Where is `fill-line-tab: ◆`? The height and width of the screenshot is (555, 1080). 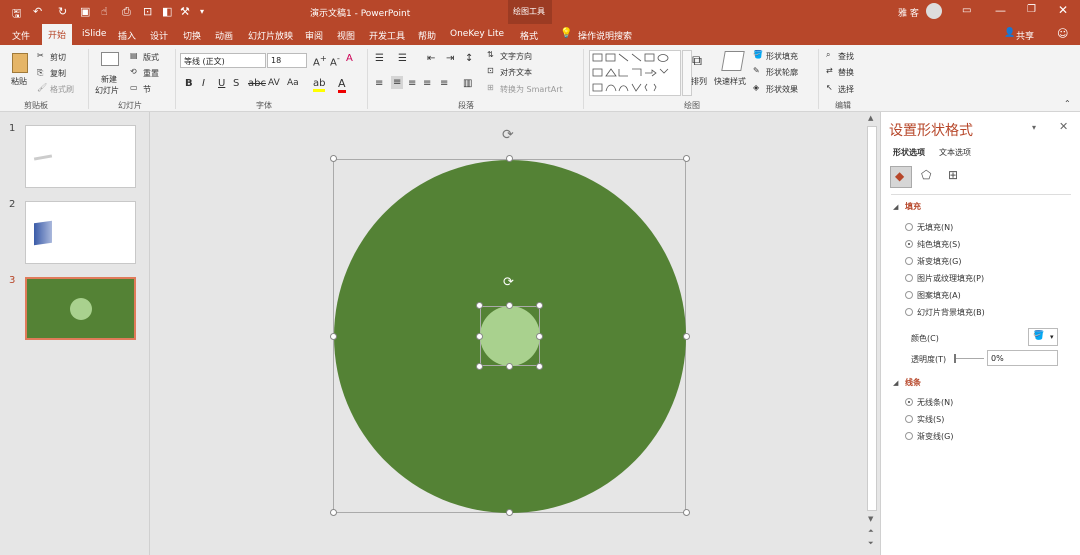 fill-line-tab: ◆ is located at coordinates (901, 177).